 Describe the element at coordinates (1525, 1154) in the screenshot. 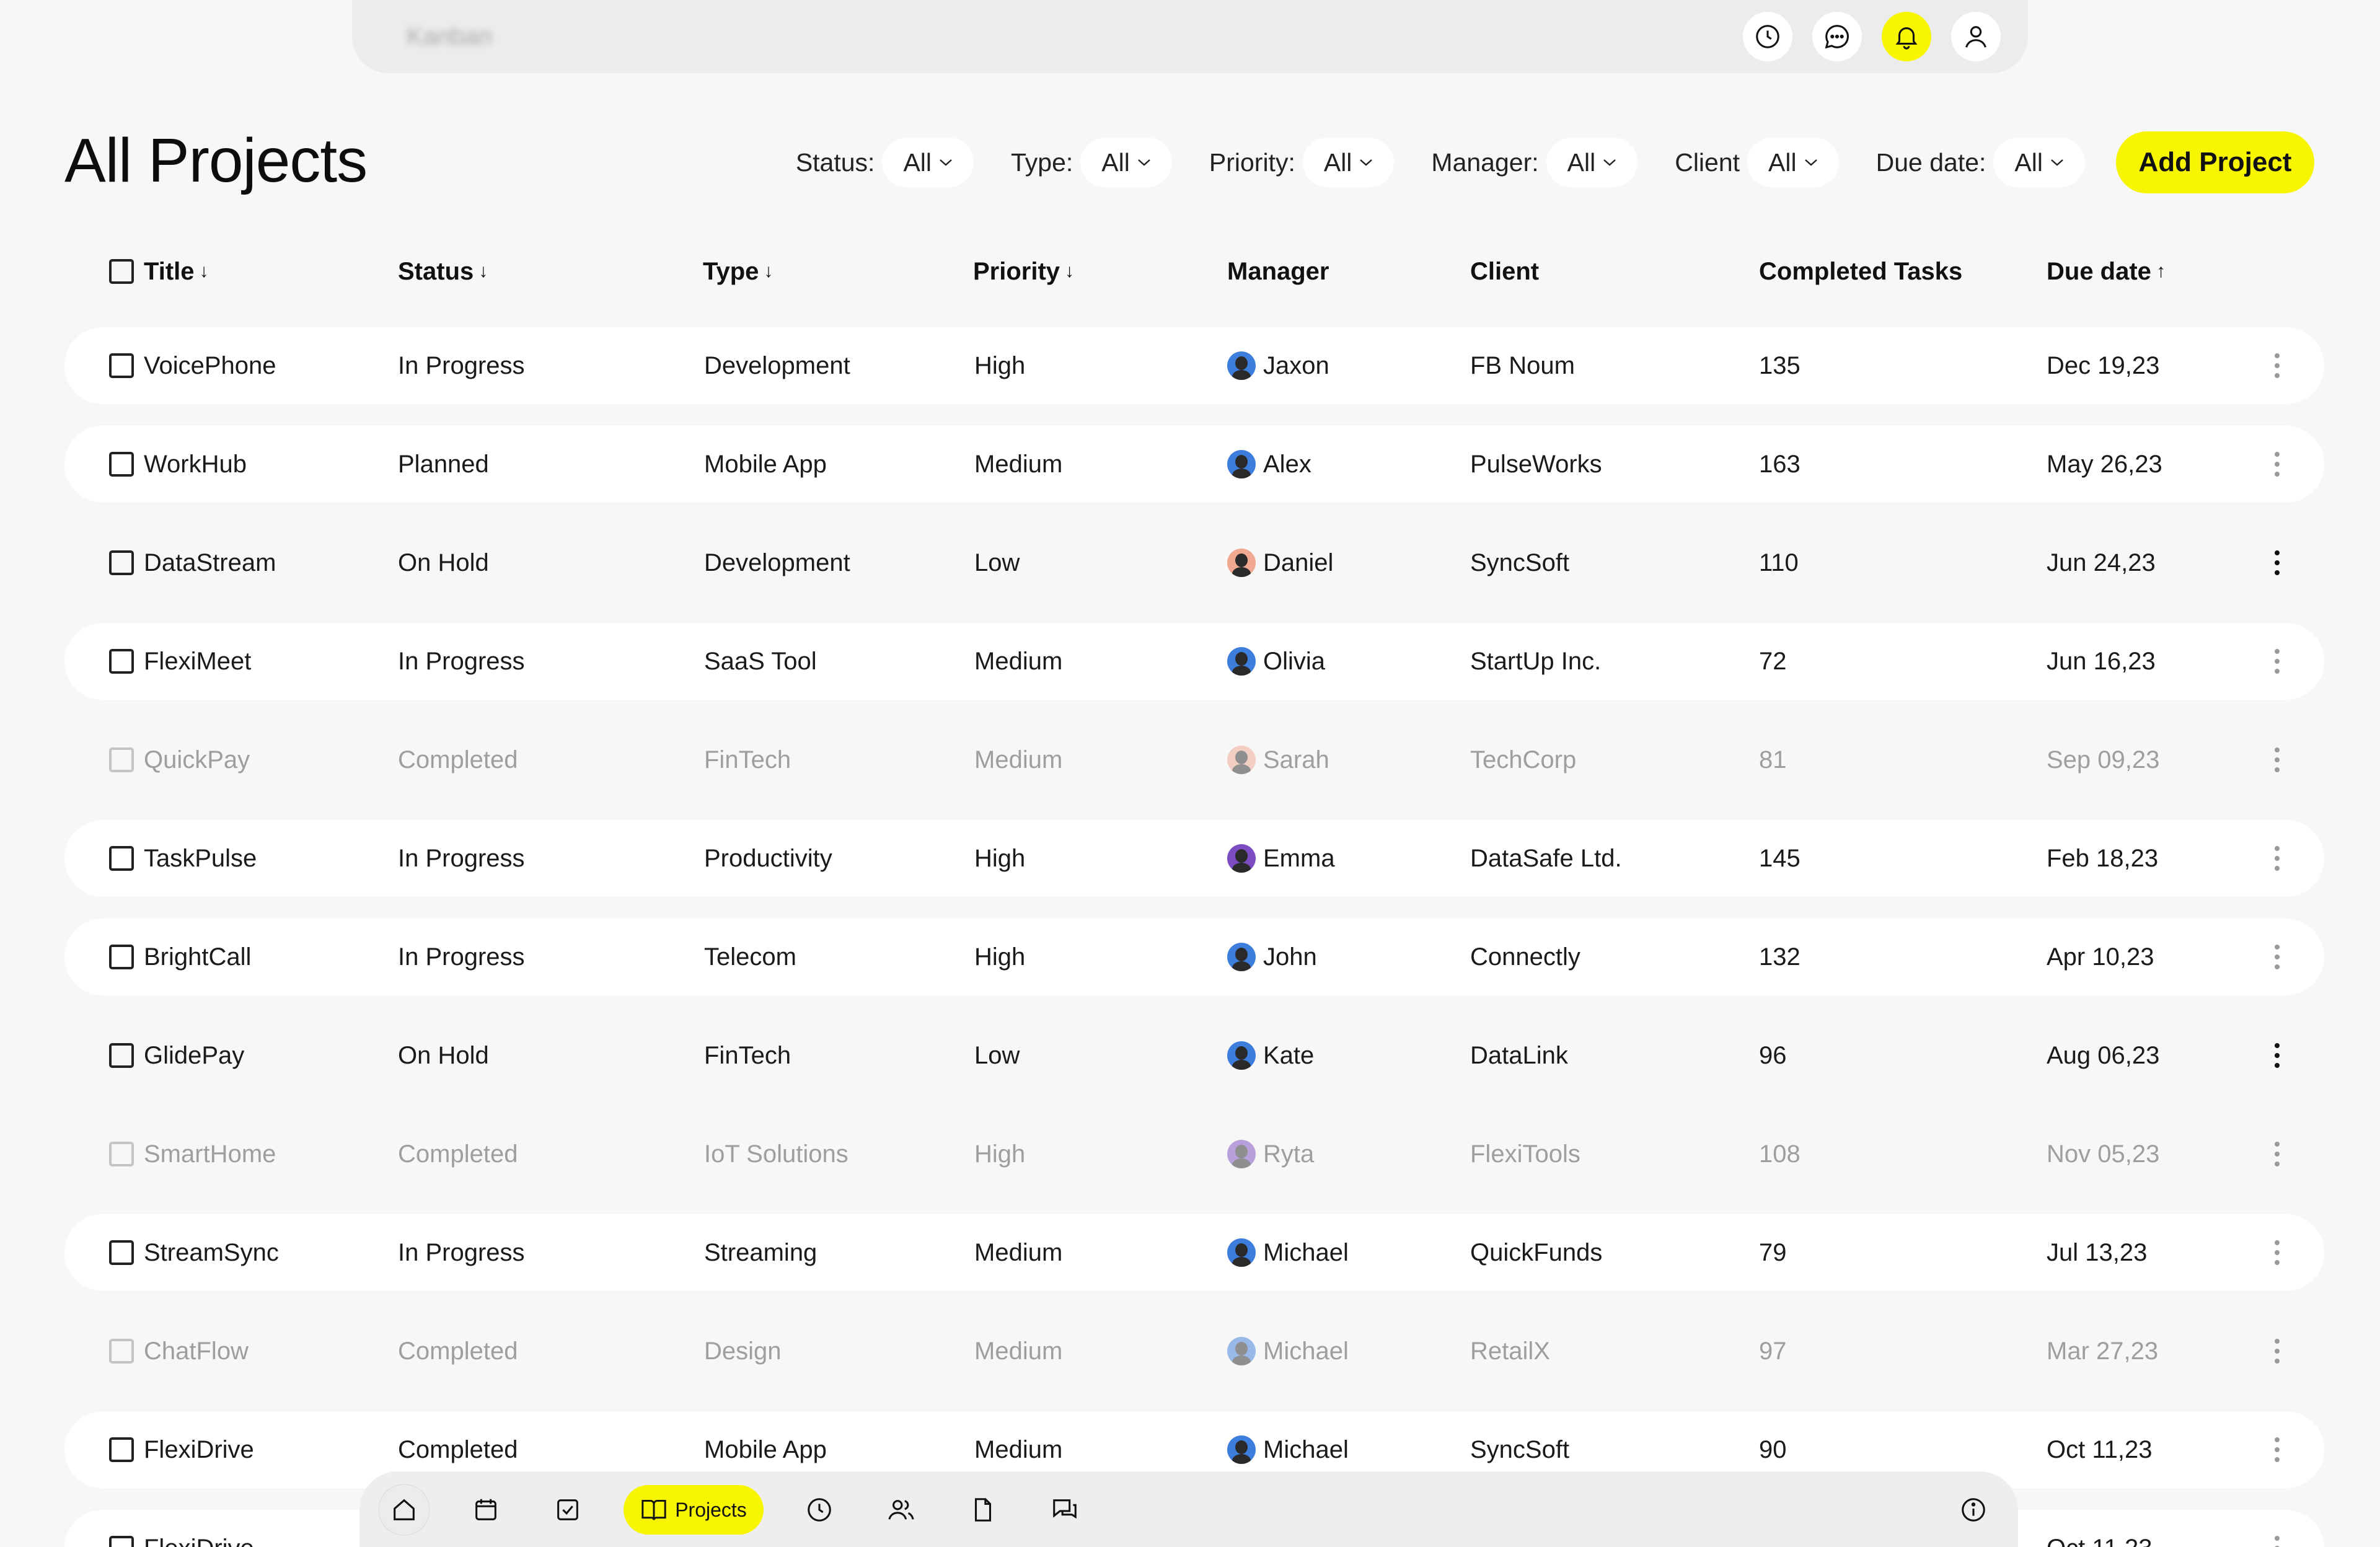

I see `cell-client: FlexiTools` at that location.